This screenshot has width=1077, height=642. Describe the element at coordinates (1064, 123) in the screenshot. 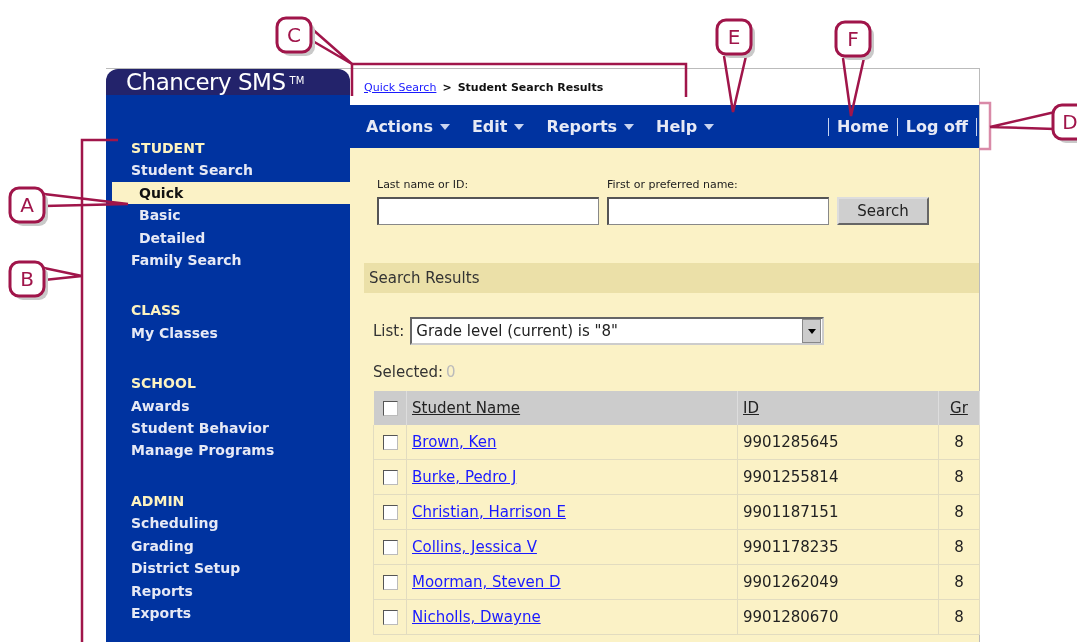

I see `callout-label: D` at that location.